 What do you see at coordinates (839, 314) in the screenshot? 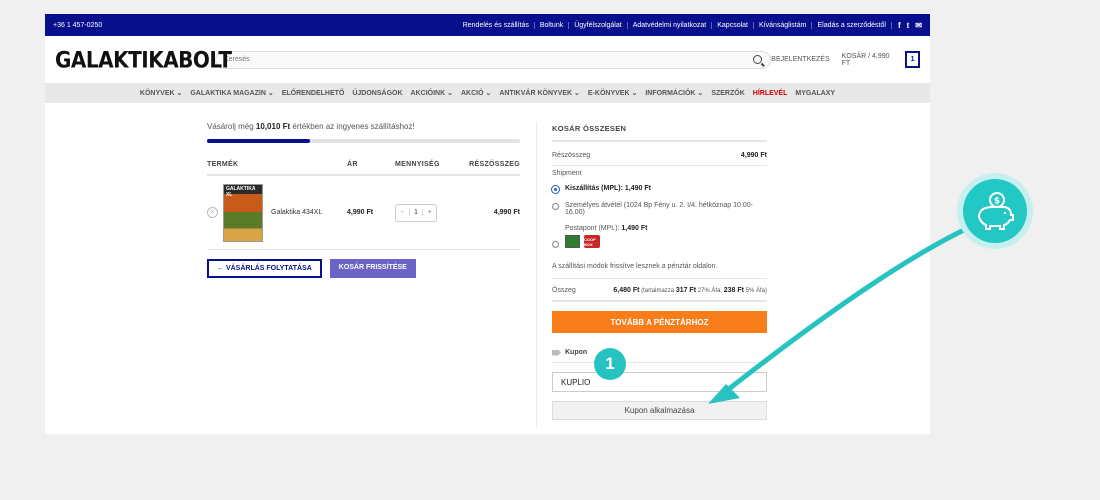
I see `annotation-arrow` at bounding box center [839, 314].